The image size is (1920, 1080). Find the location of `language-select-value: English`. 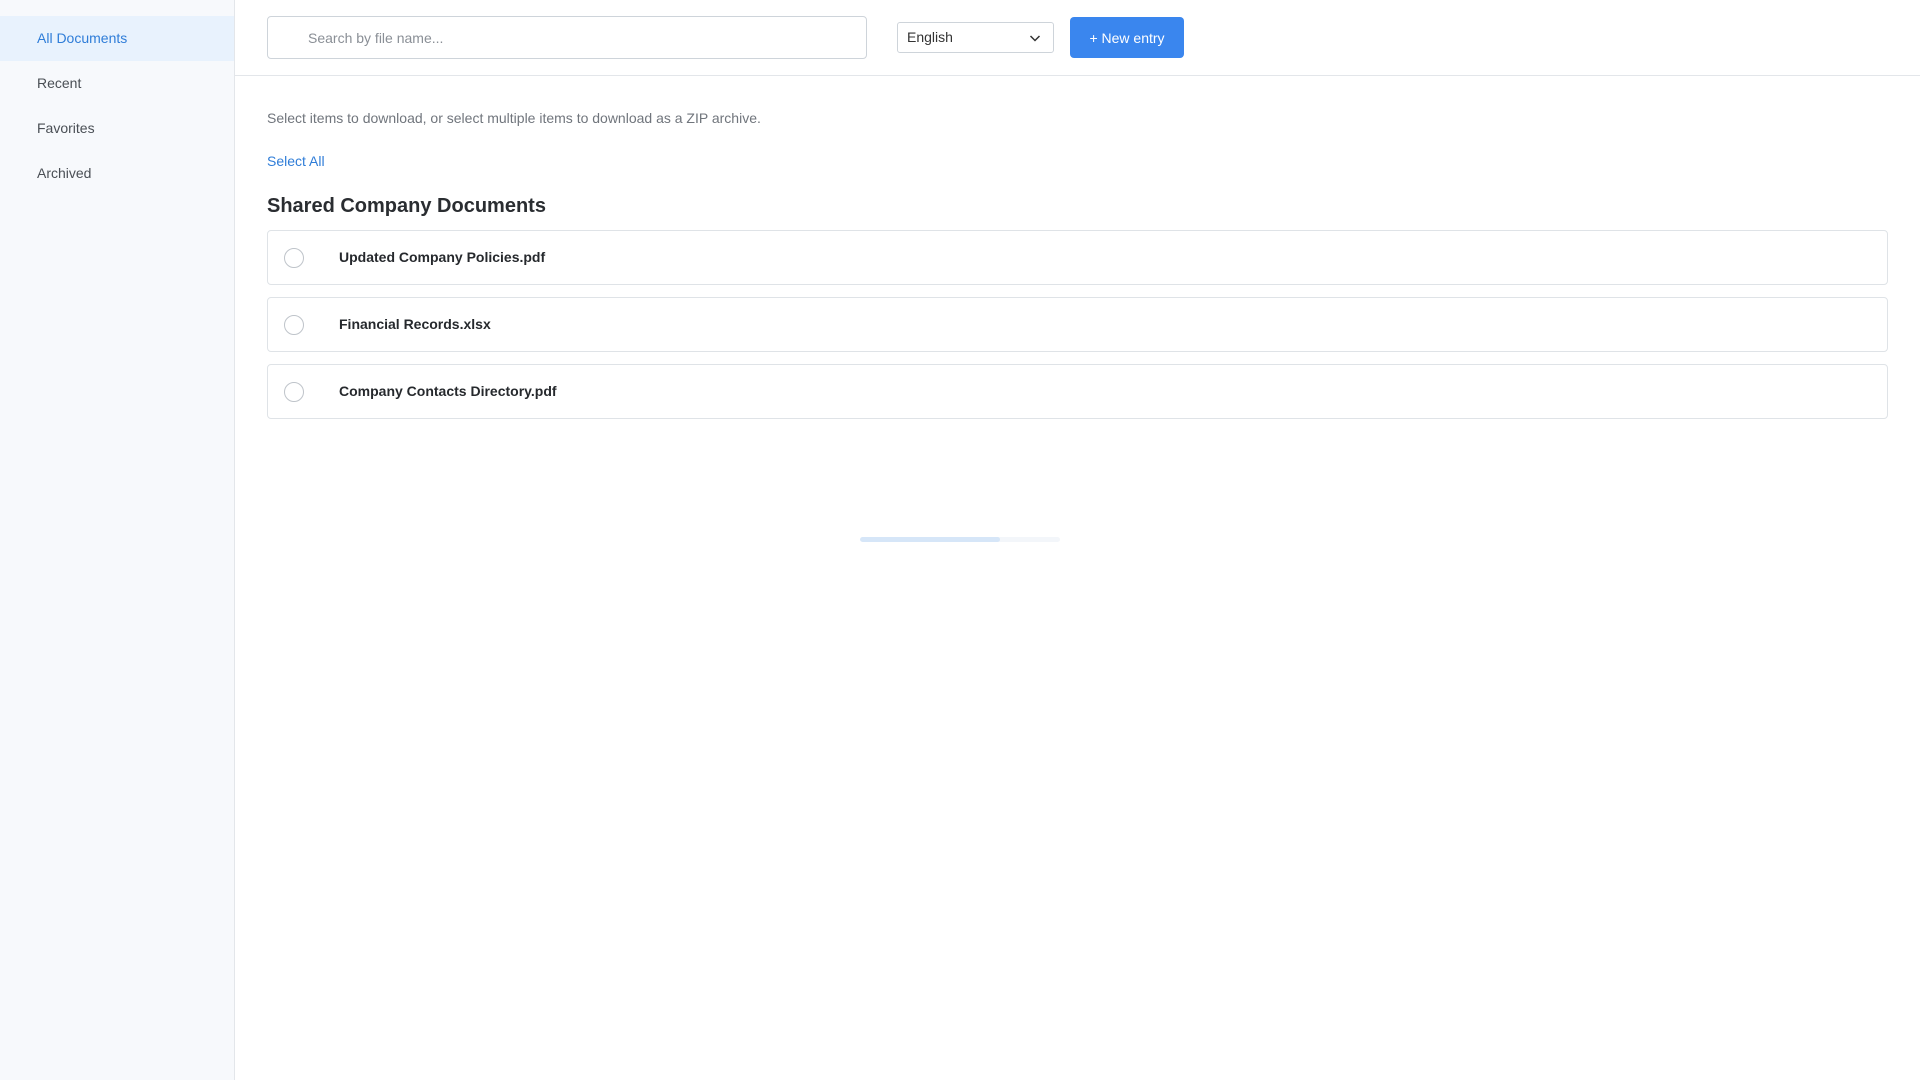

language-select-value: English is located at coordinates (930, 37).